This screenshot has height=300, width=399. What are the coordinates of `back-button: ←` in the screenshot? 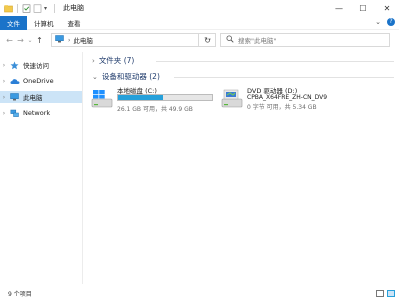 It's located at (9, 40).